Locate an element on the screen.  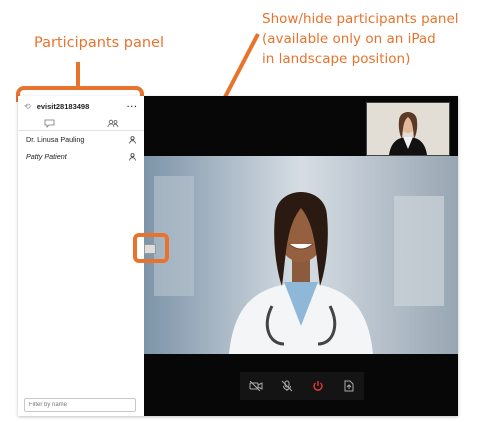
patient-image is located at coordinates (408, 129).